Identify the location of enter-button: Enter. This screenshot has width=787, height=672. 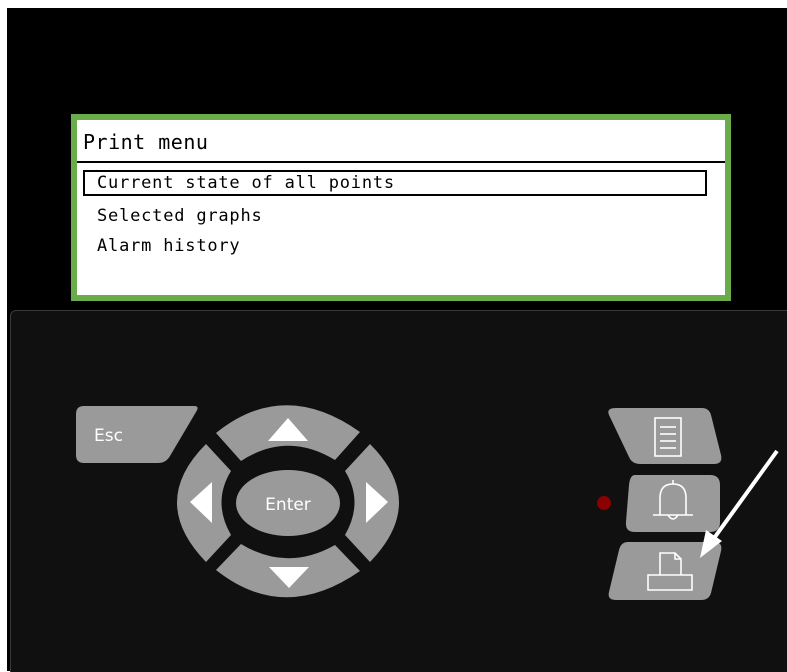
(288, 503).